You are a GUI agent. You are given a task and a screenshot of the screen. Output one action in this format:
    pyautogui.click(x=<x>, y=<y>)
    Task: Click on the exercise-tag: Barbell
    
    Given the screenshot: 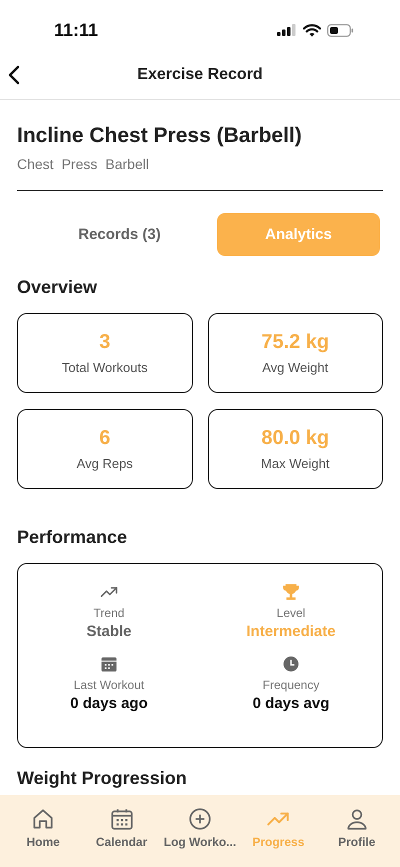 What is the action you would take?
    pyautogui.click(x=127, y=164)
    